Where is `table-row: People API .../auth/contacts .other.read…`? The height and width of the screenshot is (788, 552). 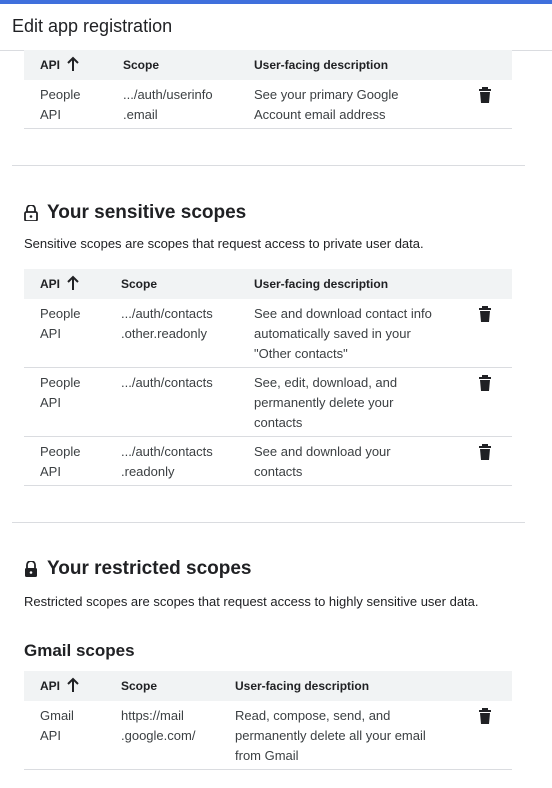 table-row: People API .../auth/contacts .other.read… is located at coordinates (268, 333).